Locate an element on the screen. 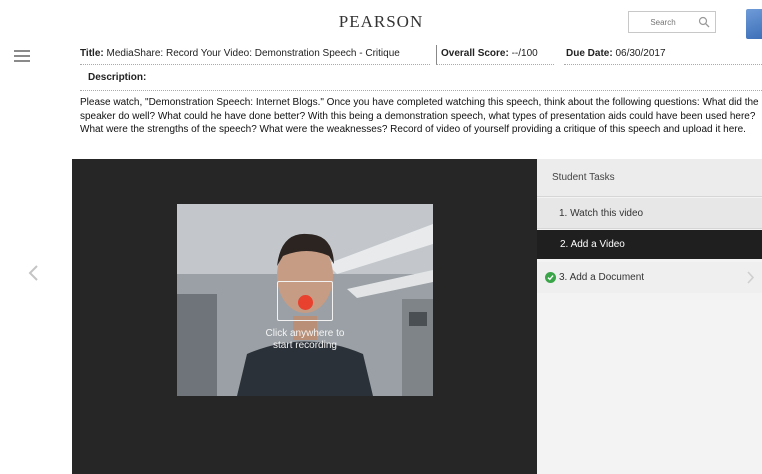 Image resolution: width=762 pixels, height=474 pixels. webcam-preview: Click anywhere to start recording is located at coordinates (305, 300).